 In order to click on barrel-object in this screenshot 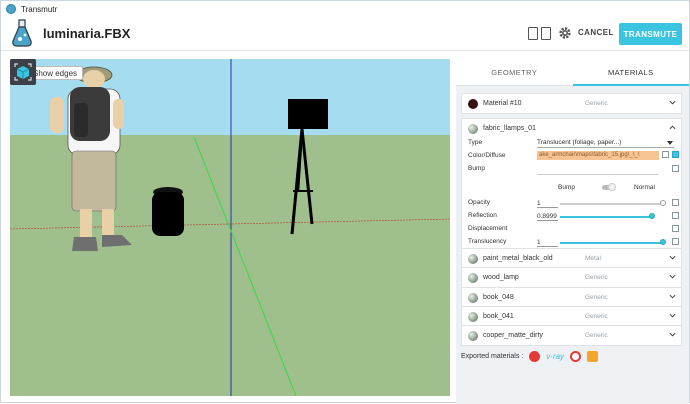, I will do `click(168, 211)`.